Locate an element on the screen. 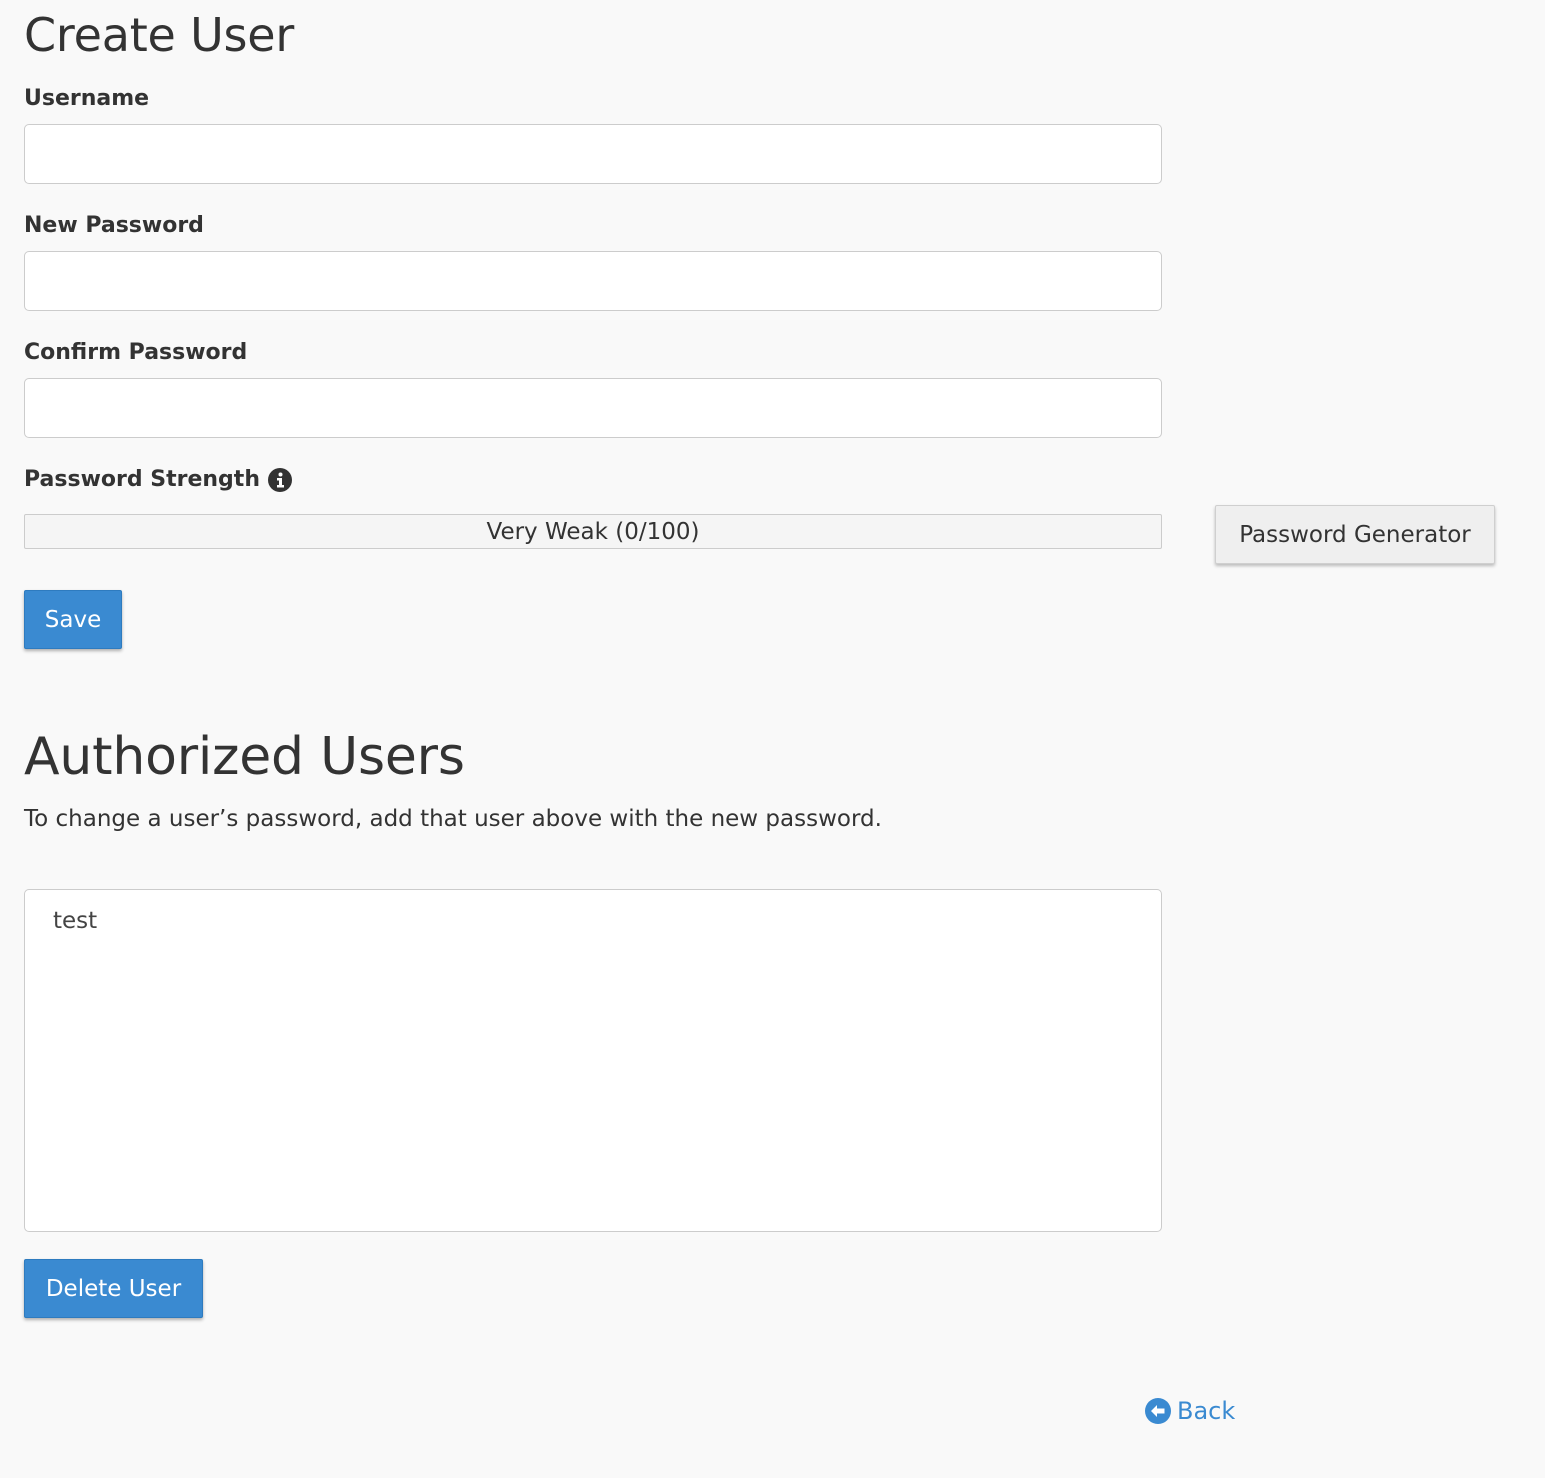 The height and width of the screenshot is (1478, 1545). password-strength-text: Very Weak (0/100) is located at coordinates (593, 531).